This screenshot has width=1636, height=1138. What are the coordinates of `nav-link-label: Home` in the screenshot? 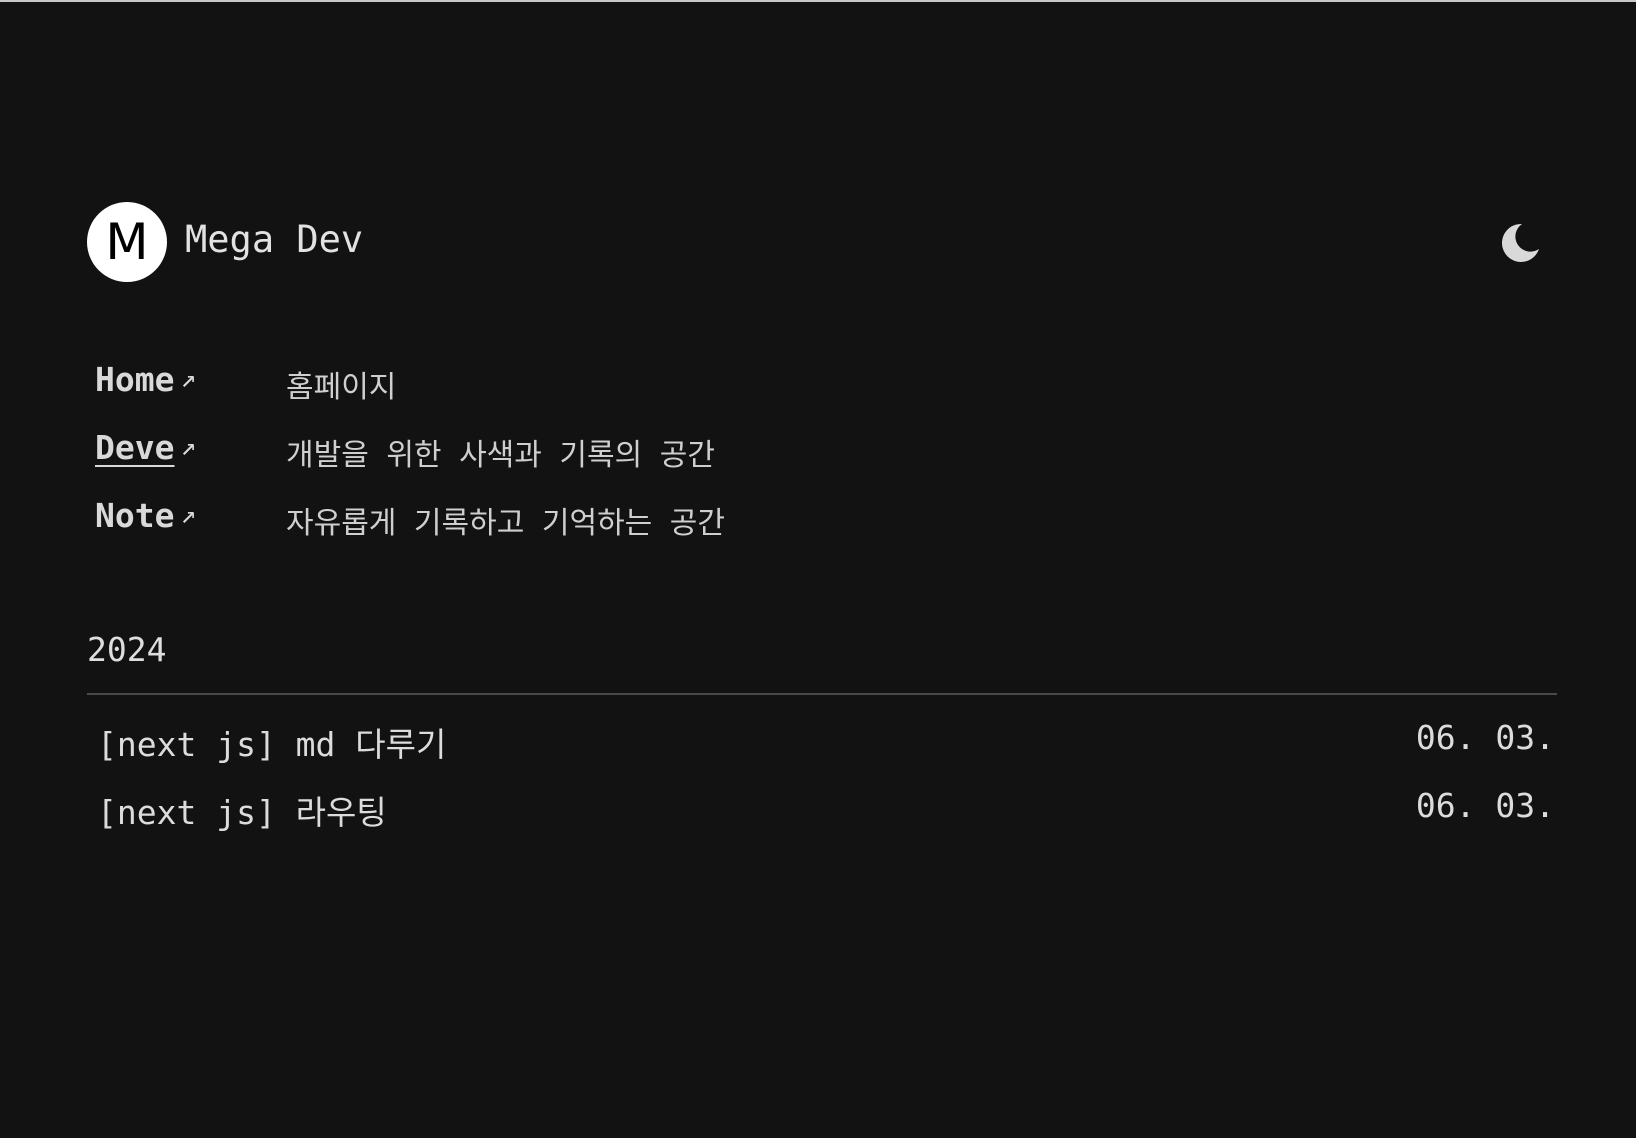 It's located at (135, 379).